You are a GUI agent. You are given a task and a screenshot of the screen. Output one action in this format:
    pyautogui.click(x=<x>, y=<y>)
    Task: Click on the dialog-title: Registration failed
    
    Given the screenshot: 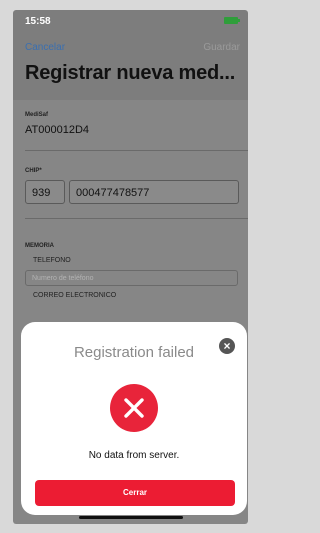 What is the action you would take?
    pyautogui.click(x=134, y=352)
    